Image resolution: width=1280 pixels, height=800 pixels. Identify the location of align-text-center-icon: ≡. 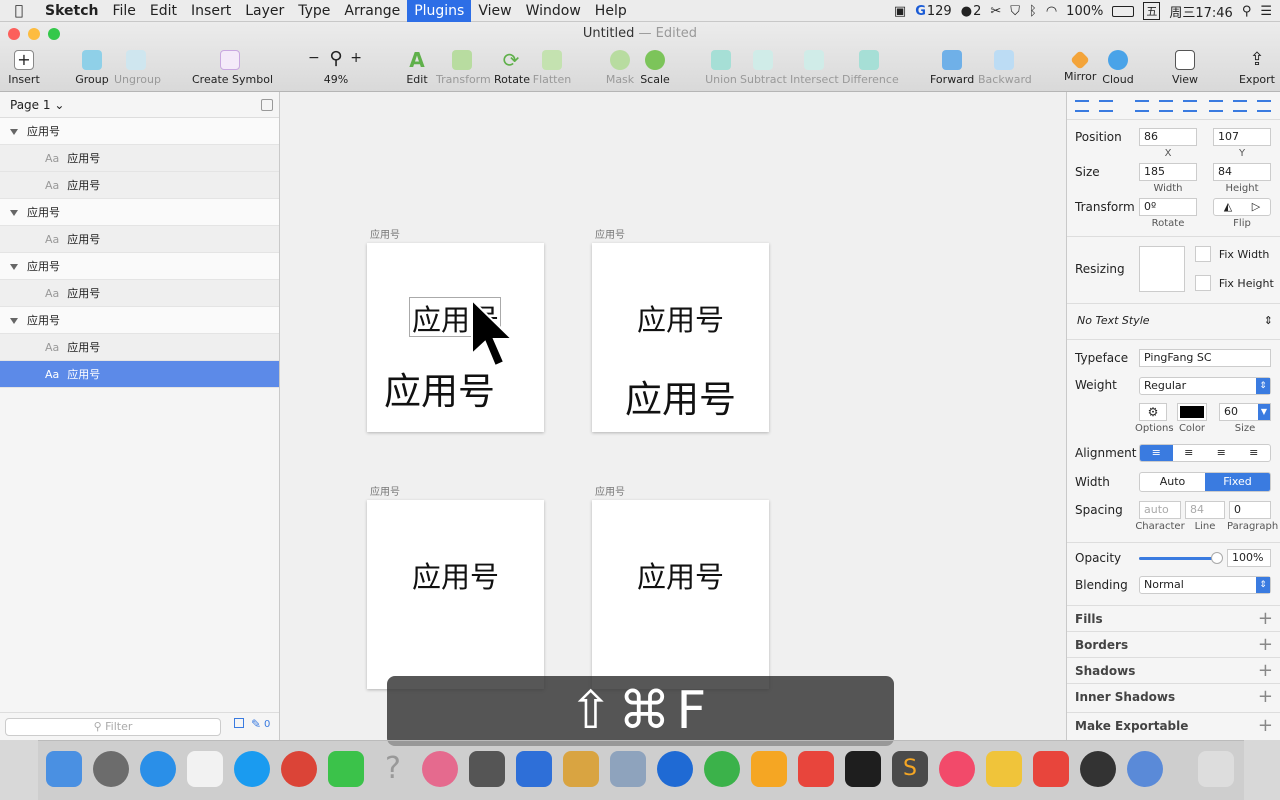
(1189, 453).